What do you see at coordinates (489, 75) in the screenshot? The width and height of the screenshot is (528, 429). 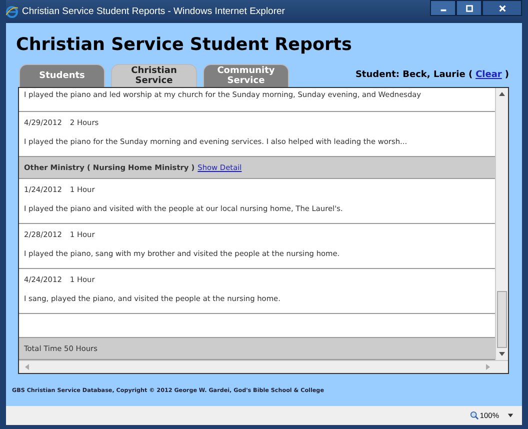 I see `clear-link: Clear` at bounding box center [489, 75].